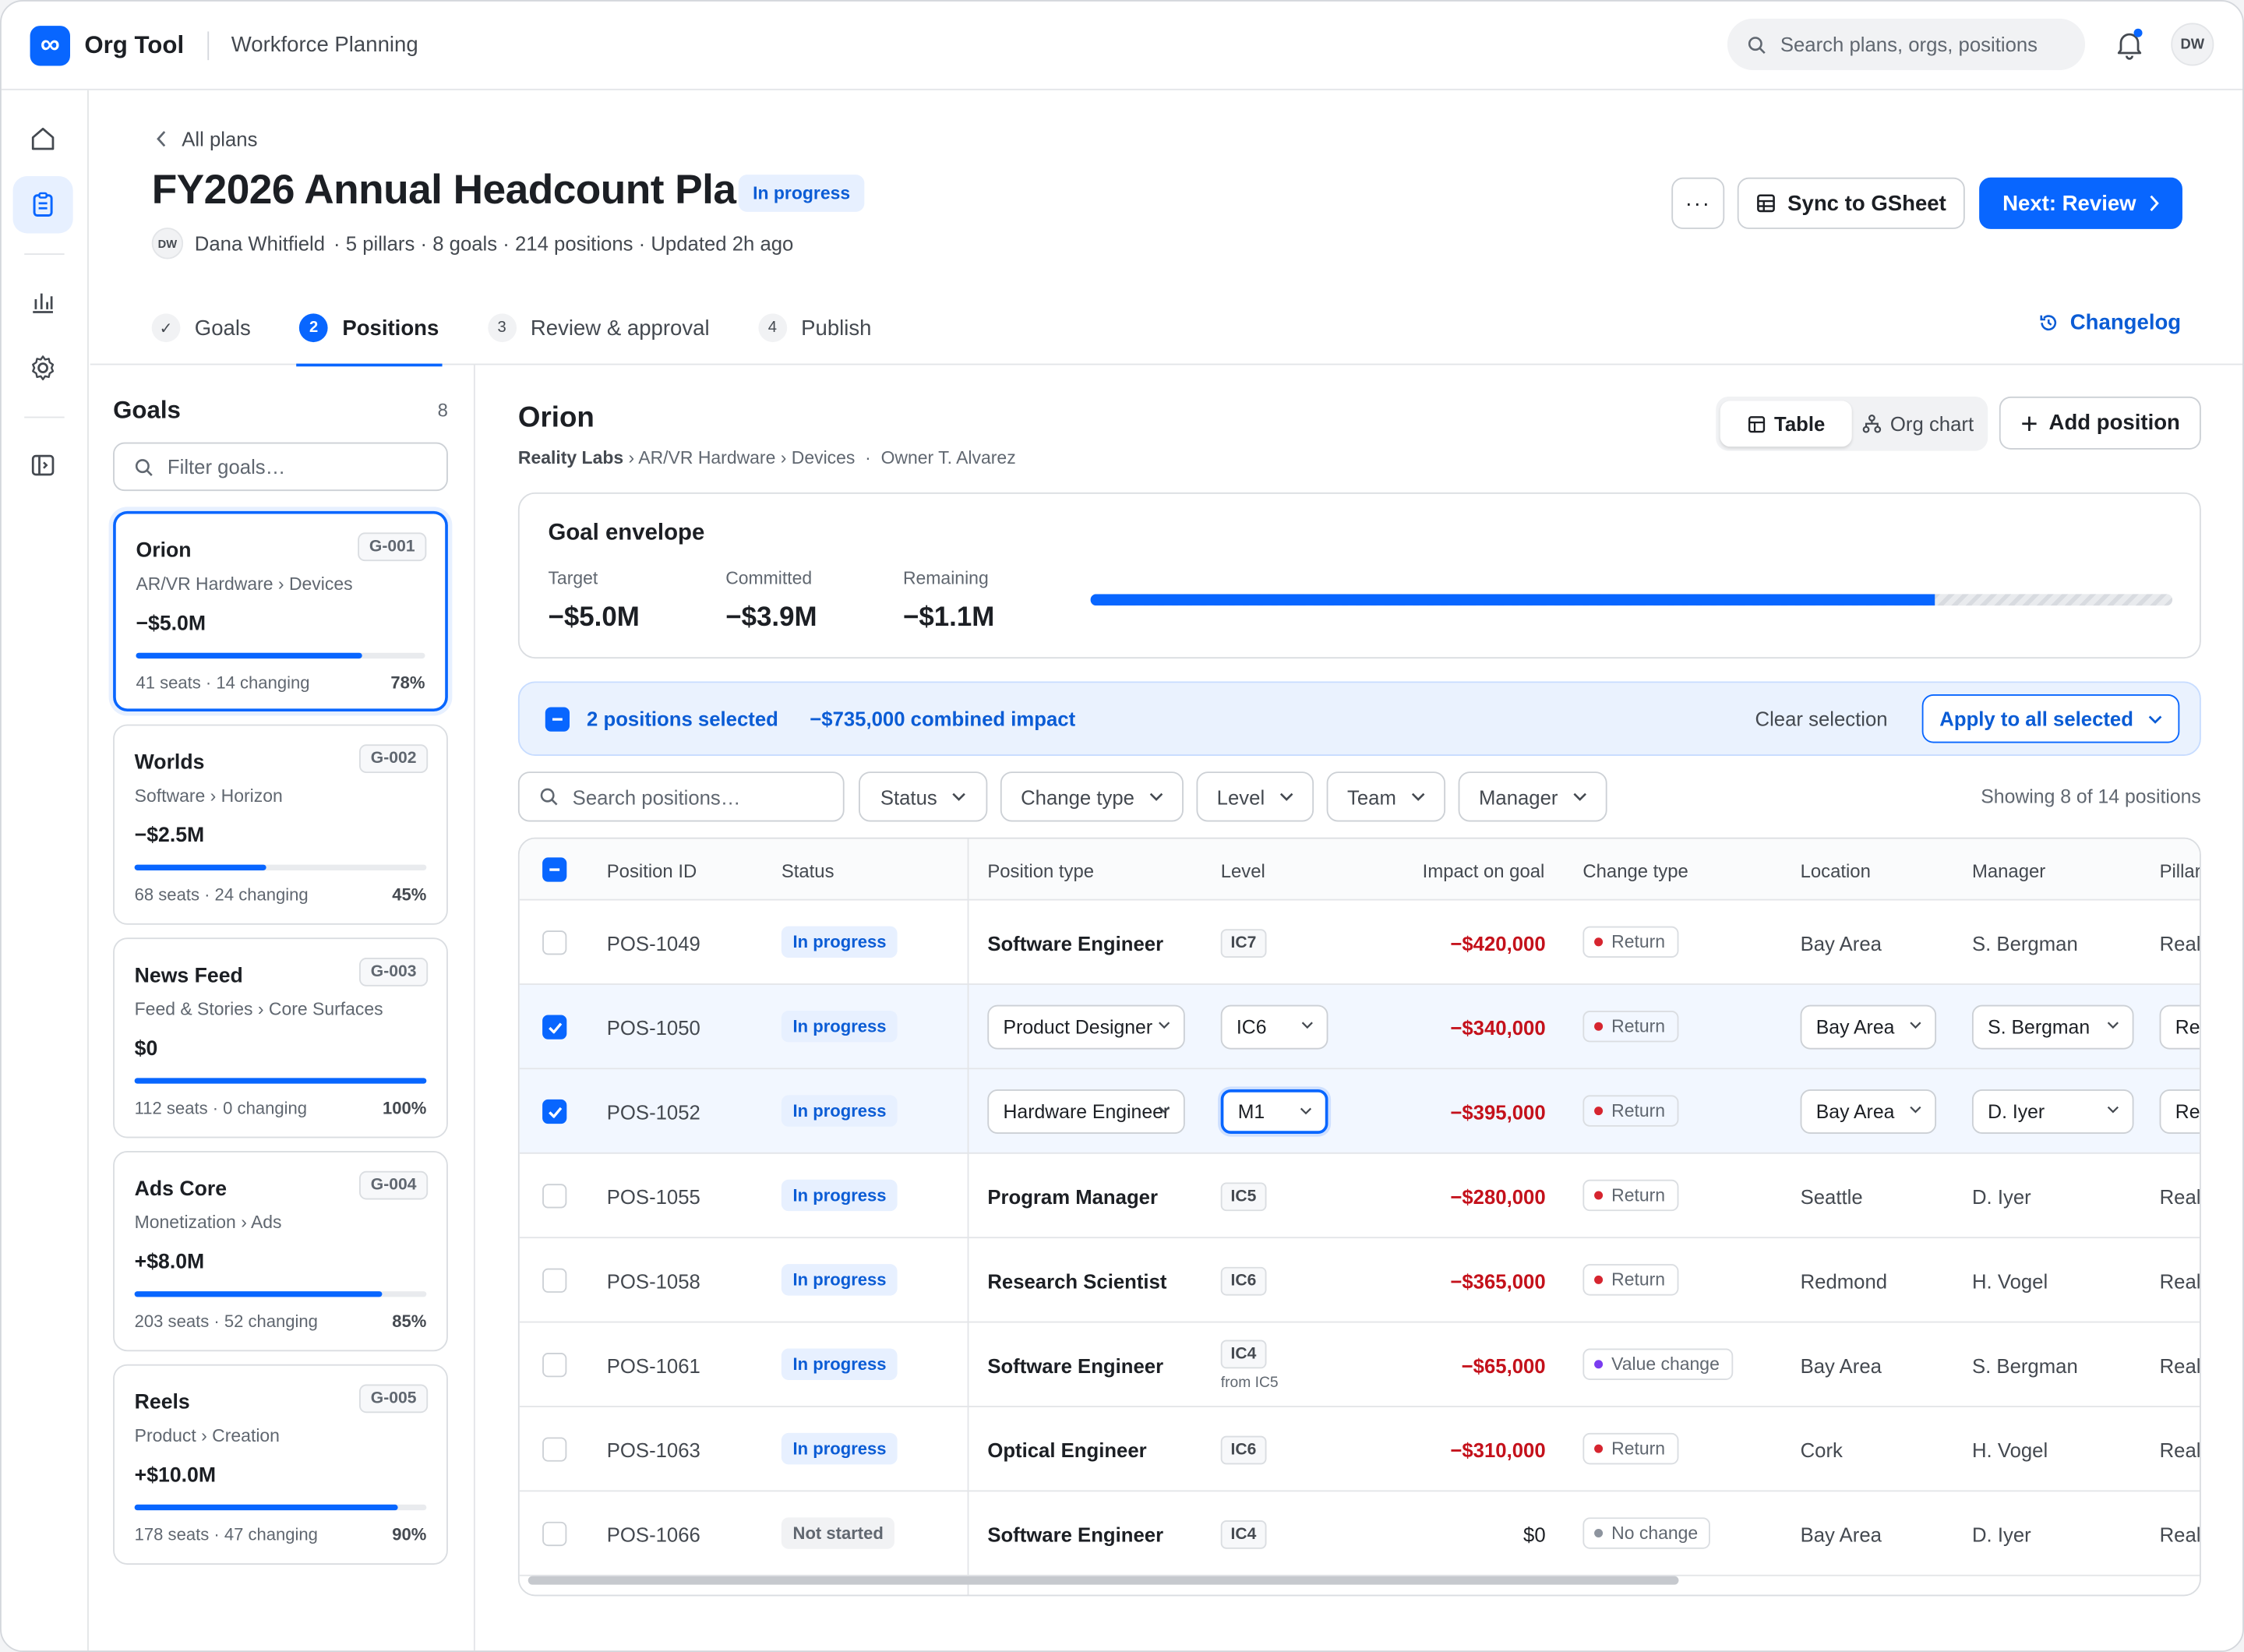 The width and height of the screenshot is (2244, 1652). Describe the element at coordinates (653, 1027) in the screenshot. I see `position-id: POS-1050` at that location.